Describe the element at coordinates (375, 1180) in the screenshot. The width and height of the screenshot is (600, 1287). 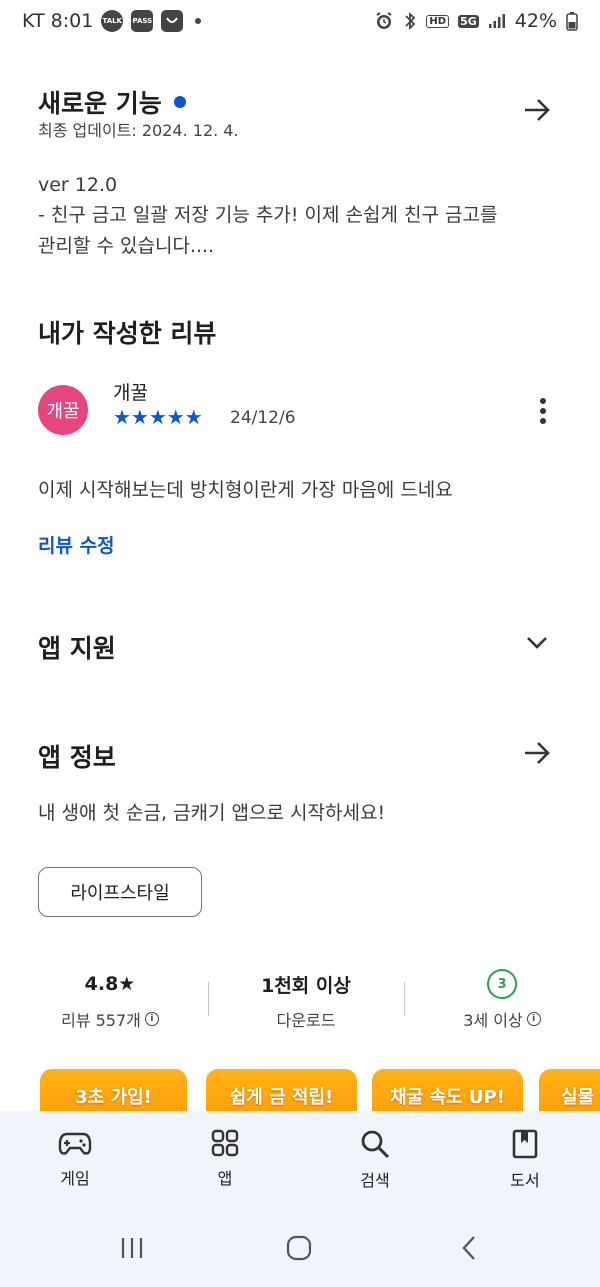
I see `nav-label: 검색` at that location.